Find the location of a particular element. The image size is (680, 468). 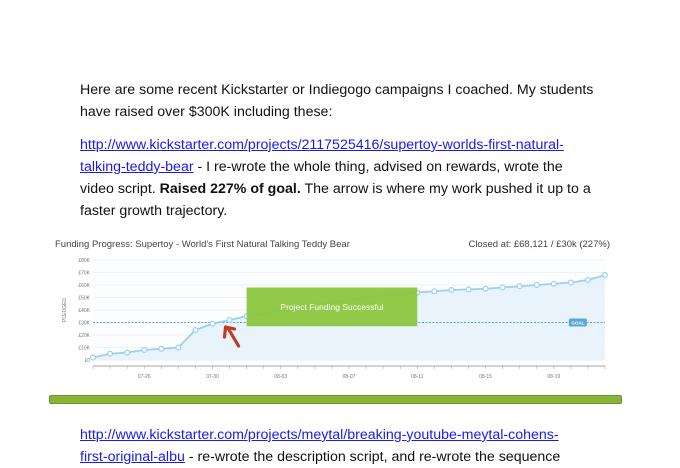

x-tick-label: 08-19 is located at coordinates (553, 377).